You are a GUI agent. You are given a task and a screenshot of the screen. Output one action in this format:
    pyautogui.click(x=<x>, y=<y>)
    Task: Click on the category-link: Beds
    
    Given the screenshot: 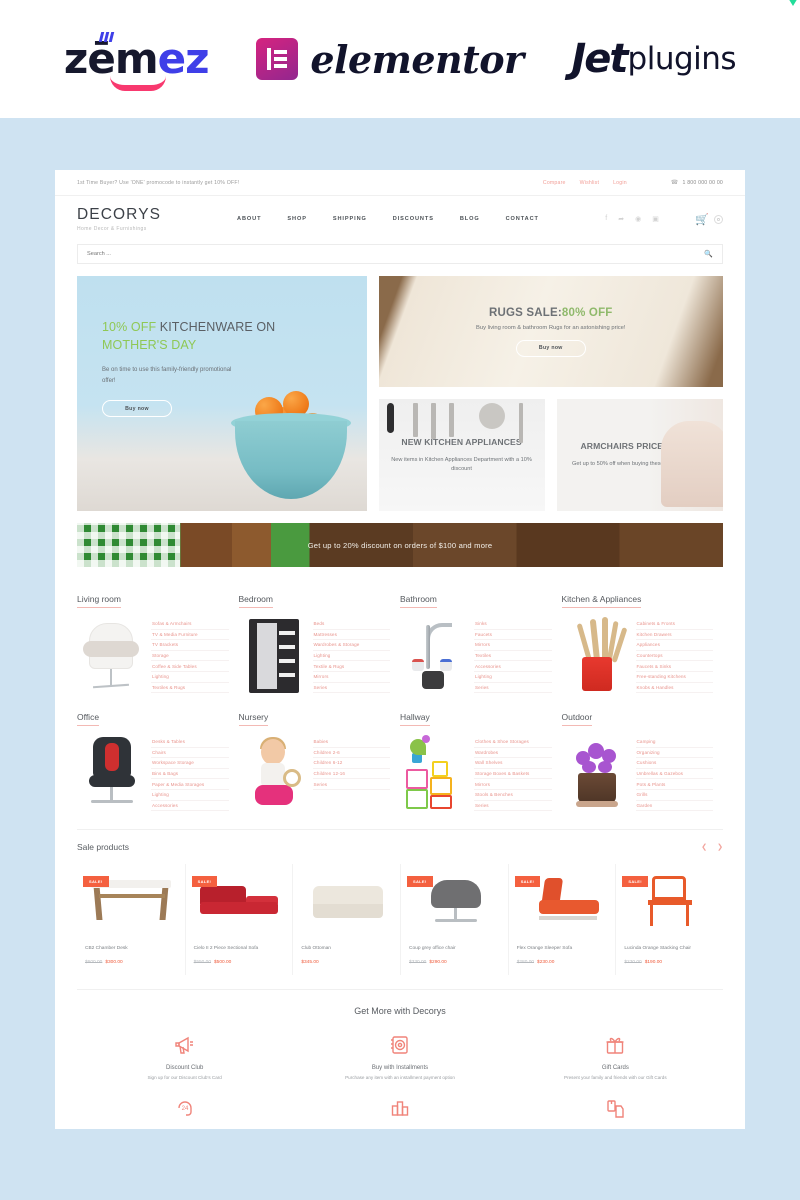 What is the action you would take?
    pyautogui.click(x=351, y=624)
    